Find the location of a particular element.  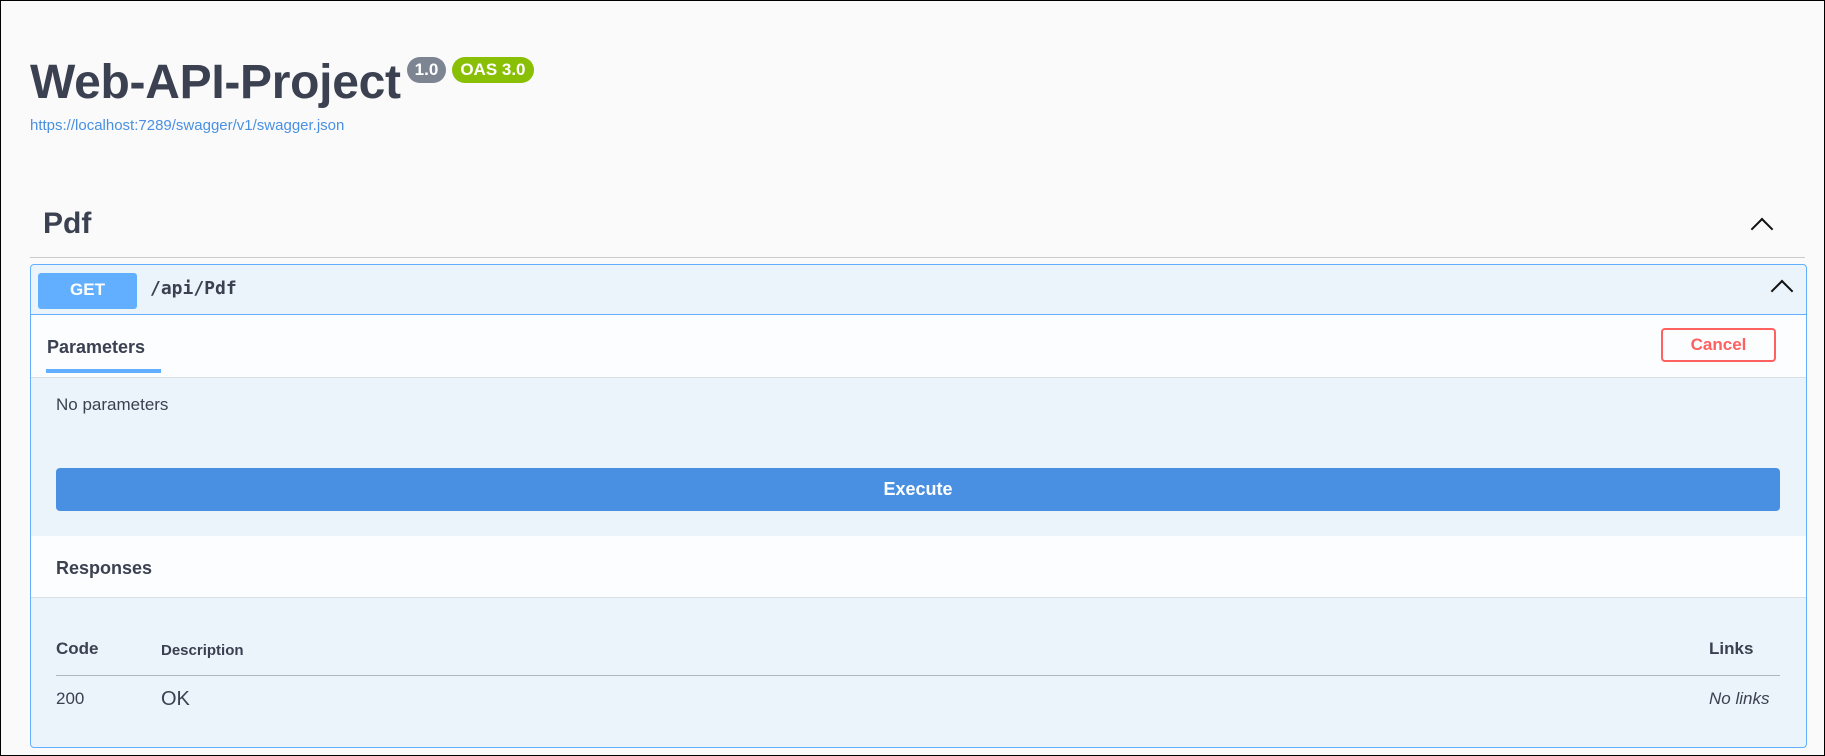

operation-summary: GET /api/Pdf is located at coordinates (918, 290).